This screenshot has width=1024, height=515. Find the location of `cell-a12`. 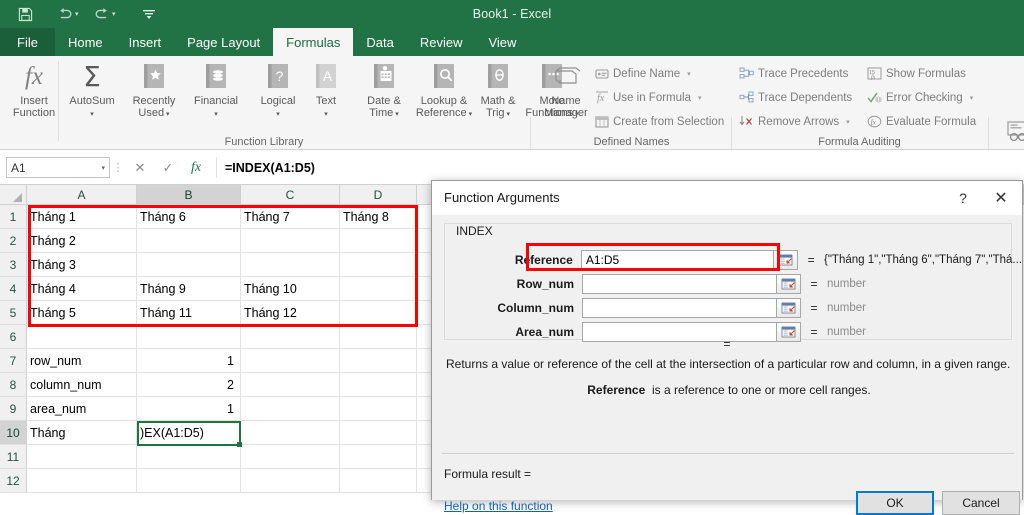

cell-a12 is located at coordinates (82, 481).